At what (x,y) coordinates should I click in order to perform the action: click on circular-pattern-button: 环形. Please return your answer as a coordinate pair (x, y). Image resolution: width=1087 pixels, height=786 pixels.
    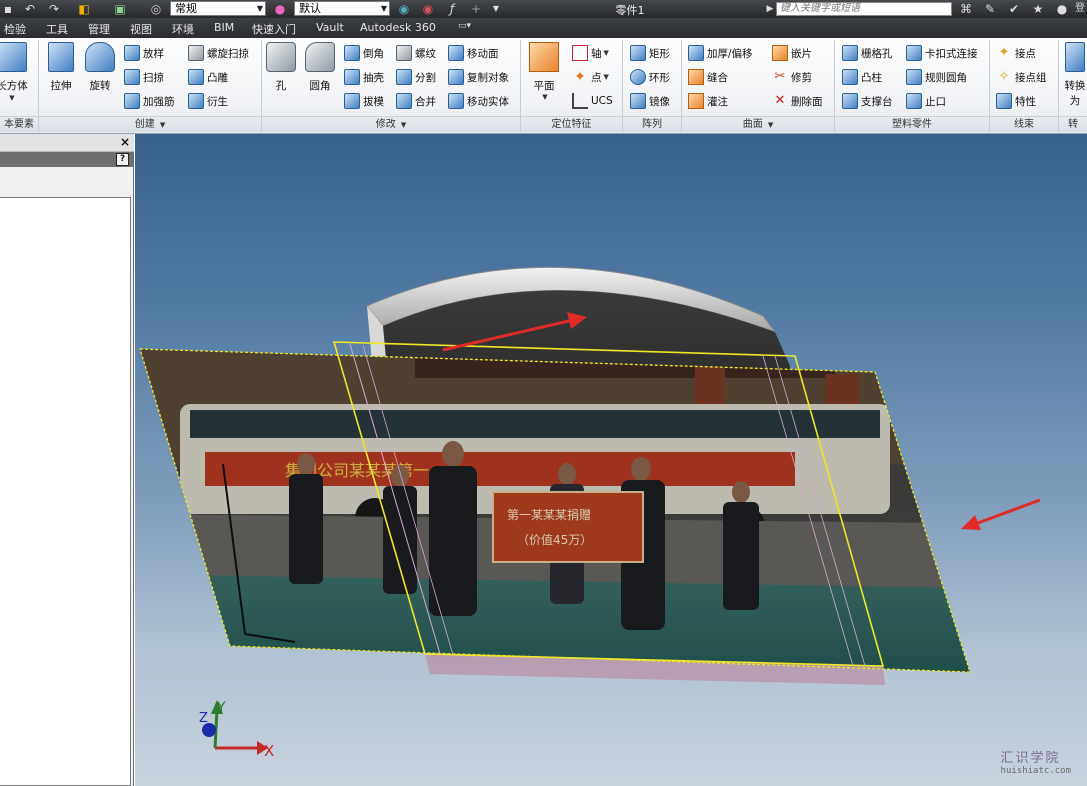
    Looking at the image, I should click on (650, 77).